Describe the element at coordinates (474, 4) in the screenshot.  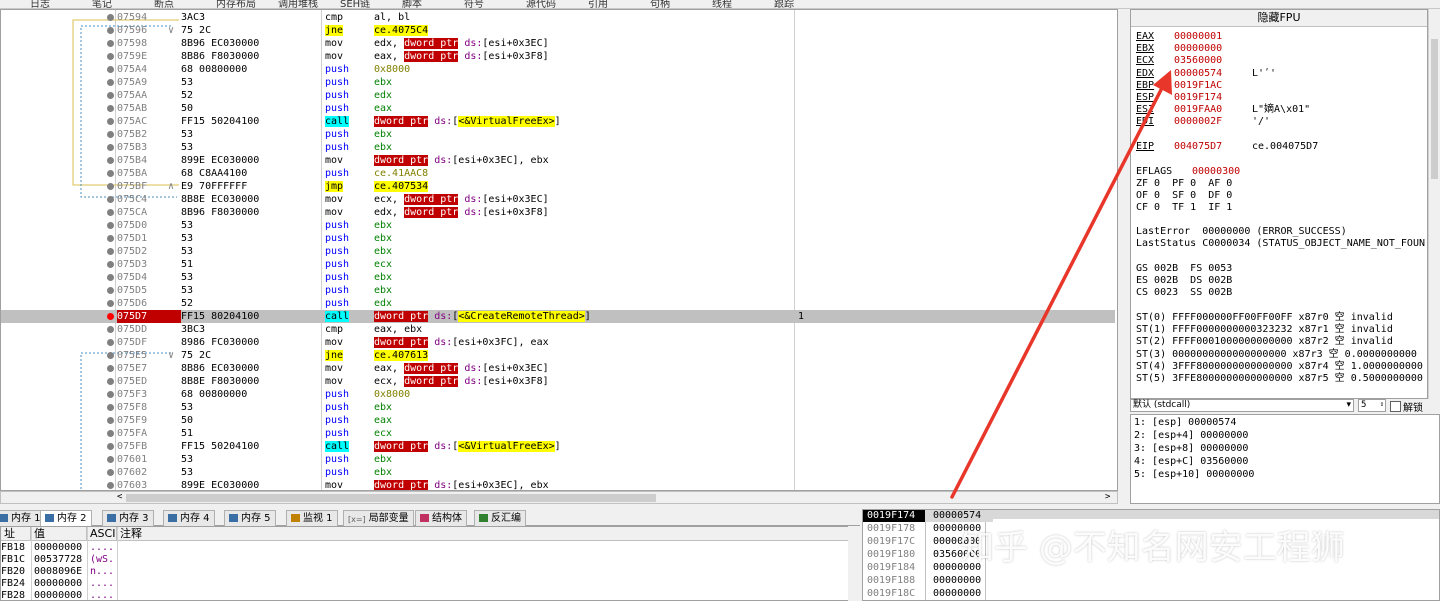
I see `top-tab: 符号` at that location.